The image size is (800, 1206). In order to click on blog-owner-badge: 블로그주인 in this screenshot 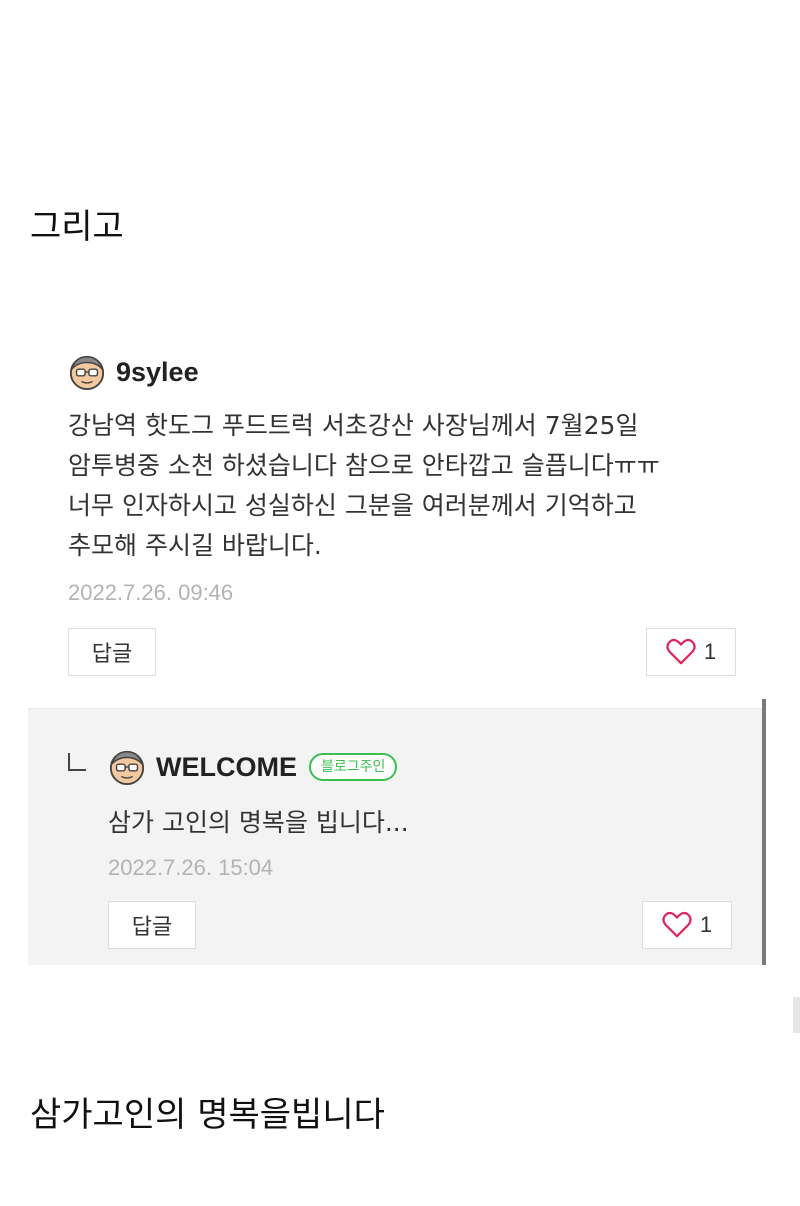, I will do `click(353, 767)`.